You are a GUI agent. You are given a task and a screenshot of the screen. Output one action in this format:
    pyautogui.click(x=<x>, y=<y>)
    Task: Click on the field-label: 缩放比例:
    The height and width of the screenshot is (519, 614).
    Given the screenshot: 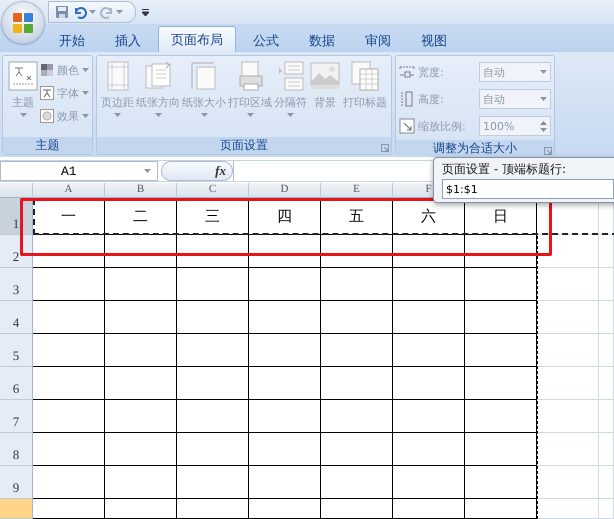 What is the action you would take?
    pyautogui.click(x=442, y=126)
    